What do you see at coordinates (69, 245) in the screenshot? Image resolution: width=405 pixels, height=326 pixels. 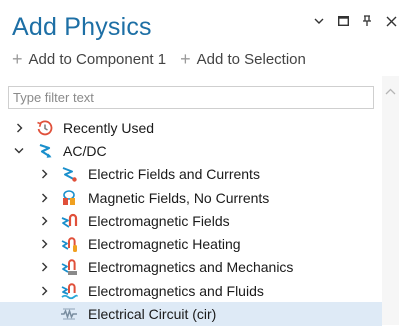 I see `electromagnetic-heating-icon` at bounding box center [69, 245].